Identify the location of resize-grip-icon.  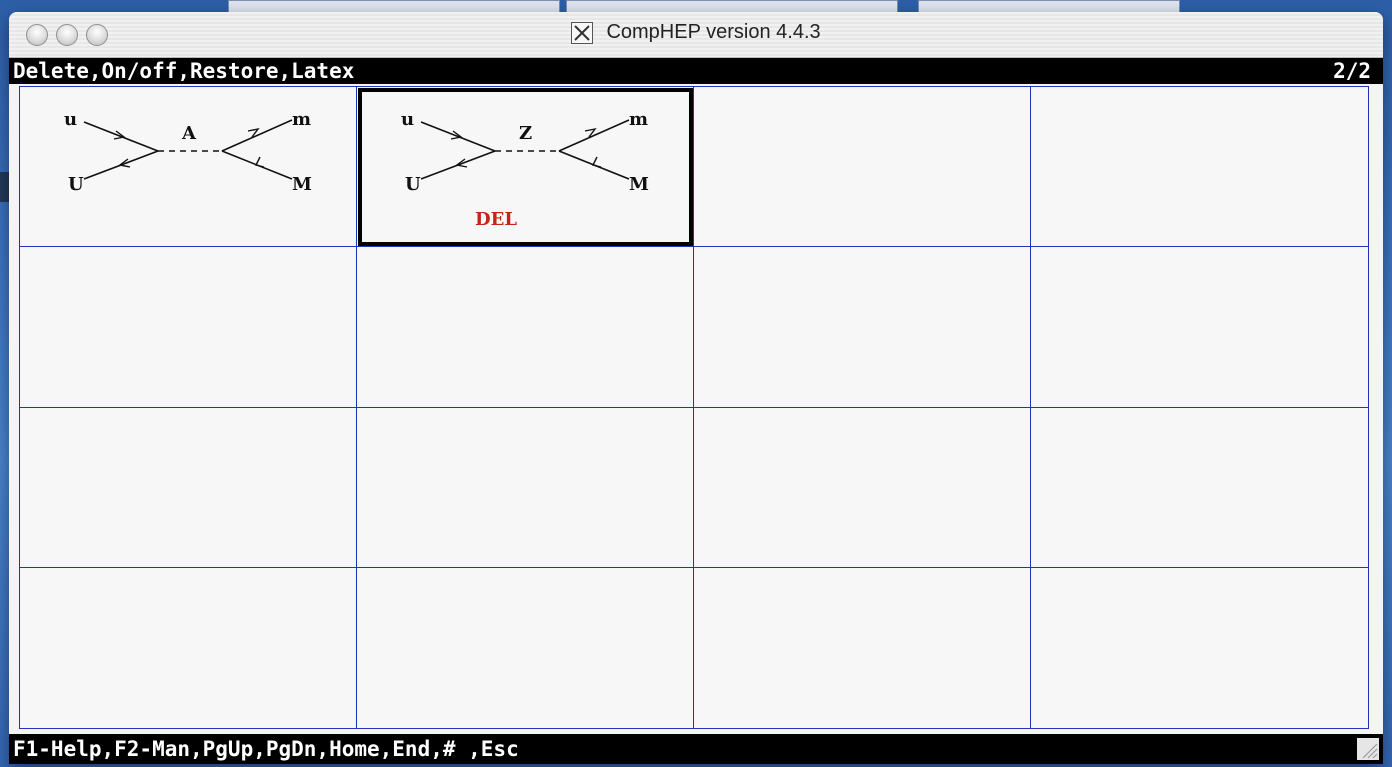
(1368, 749).